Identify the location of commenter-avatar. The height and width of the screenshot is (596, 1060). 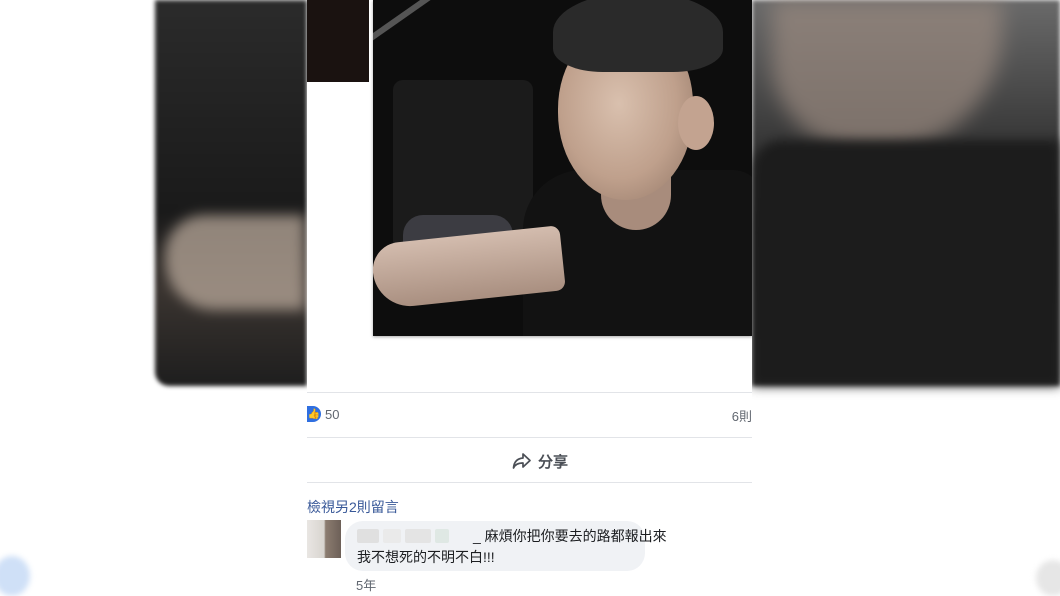
(324, 539).